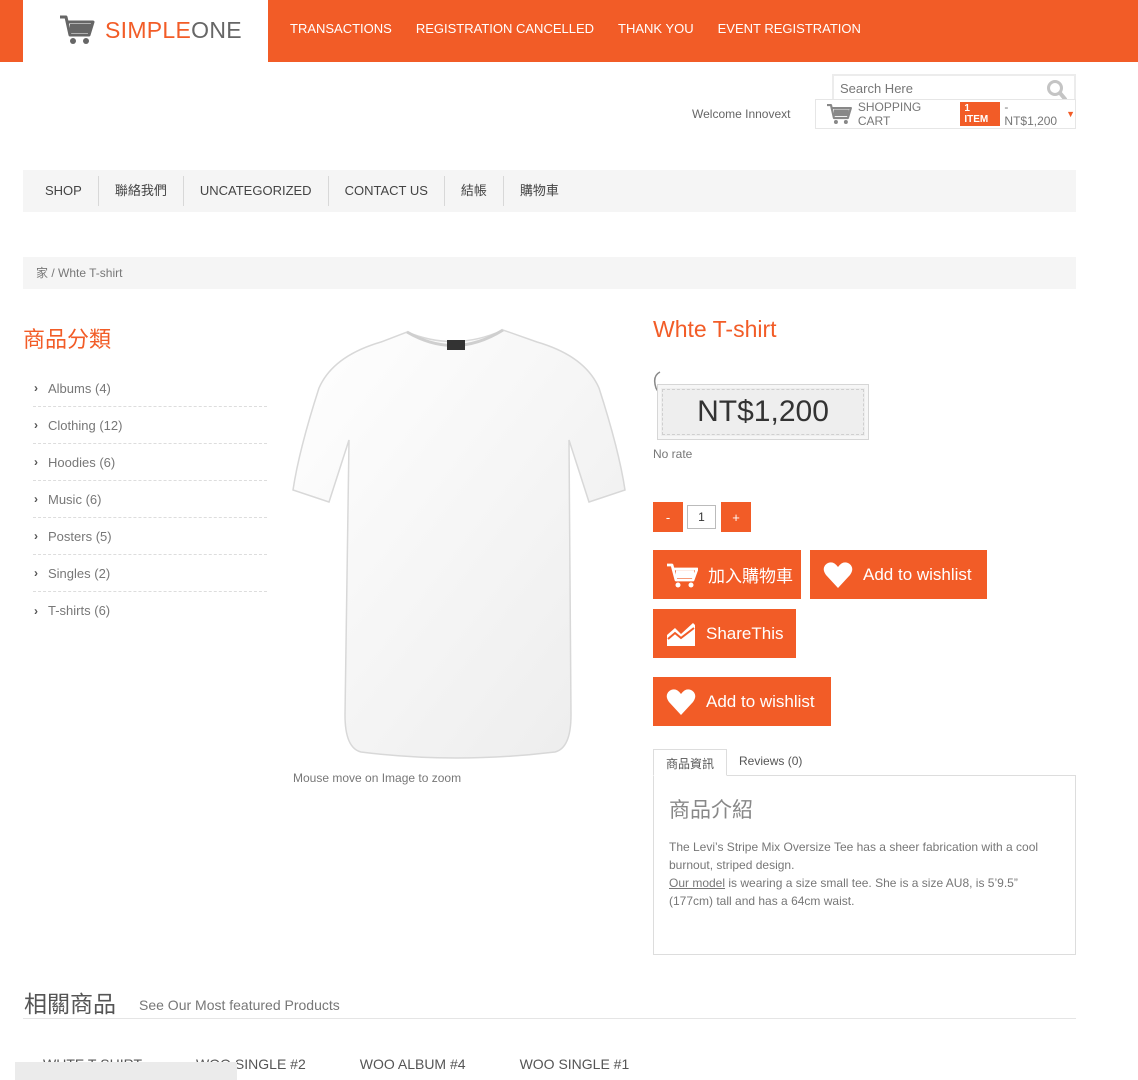 Image resolution: width=1138 pixels, height=1080 pixels. What do you see at coordinates (505, 28) in the screenshot?
I see `topnav-registration-cancelled: REGISTRATION CANCELLED` at bounding box center [505, 28].